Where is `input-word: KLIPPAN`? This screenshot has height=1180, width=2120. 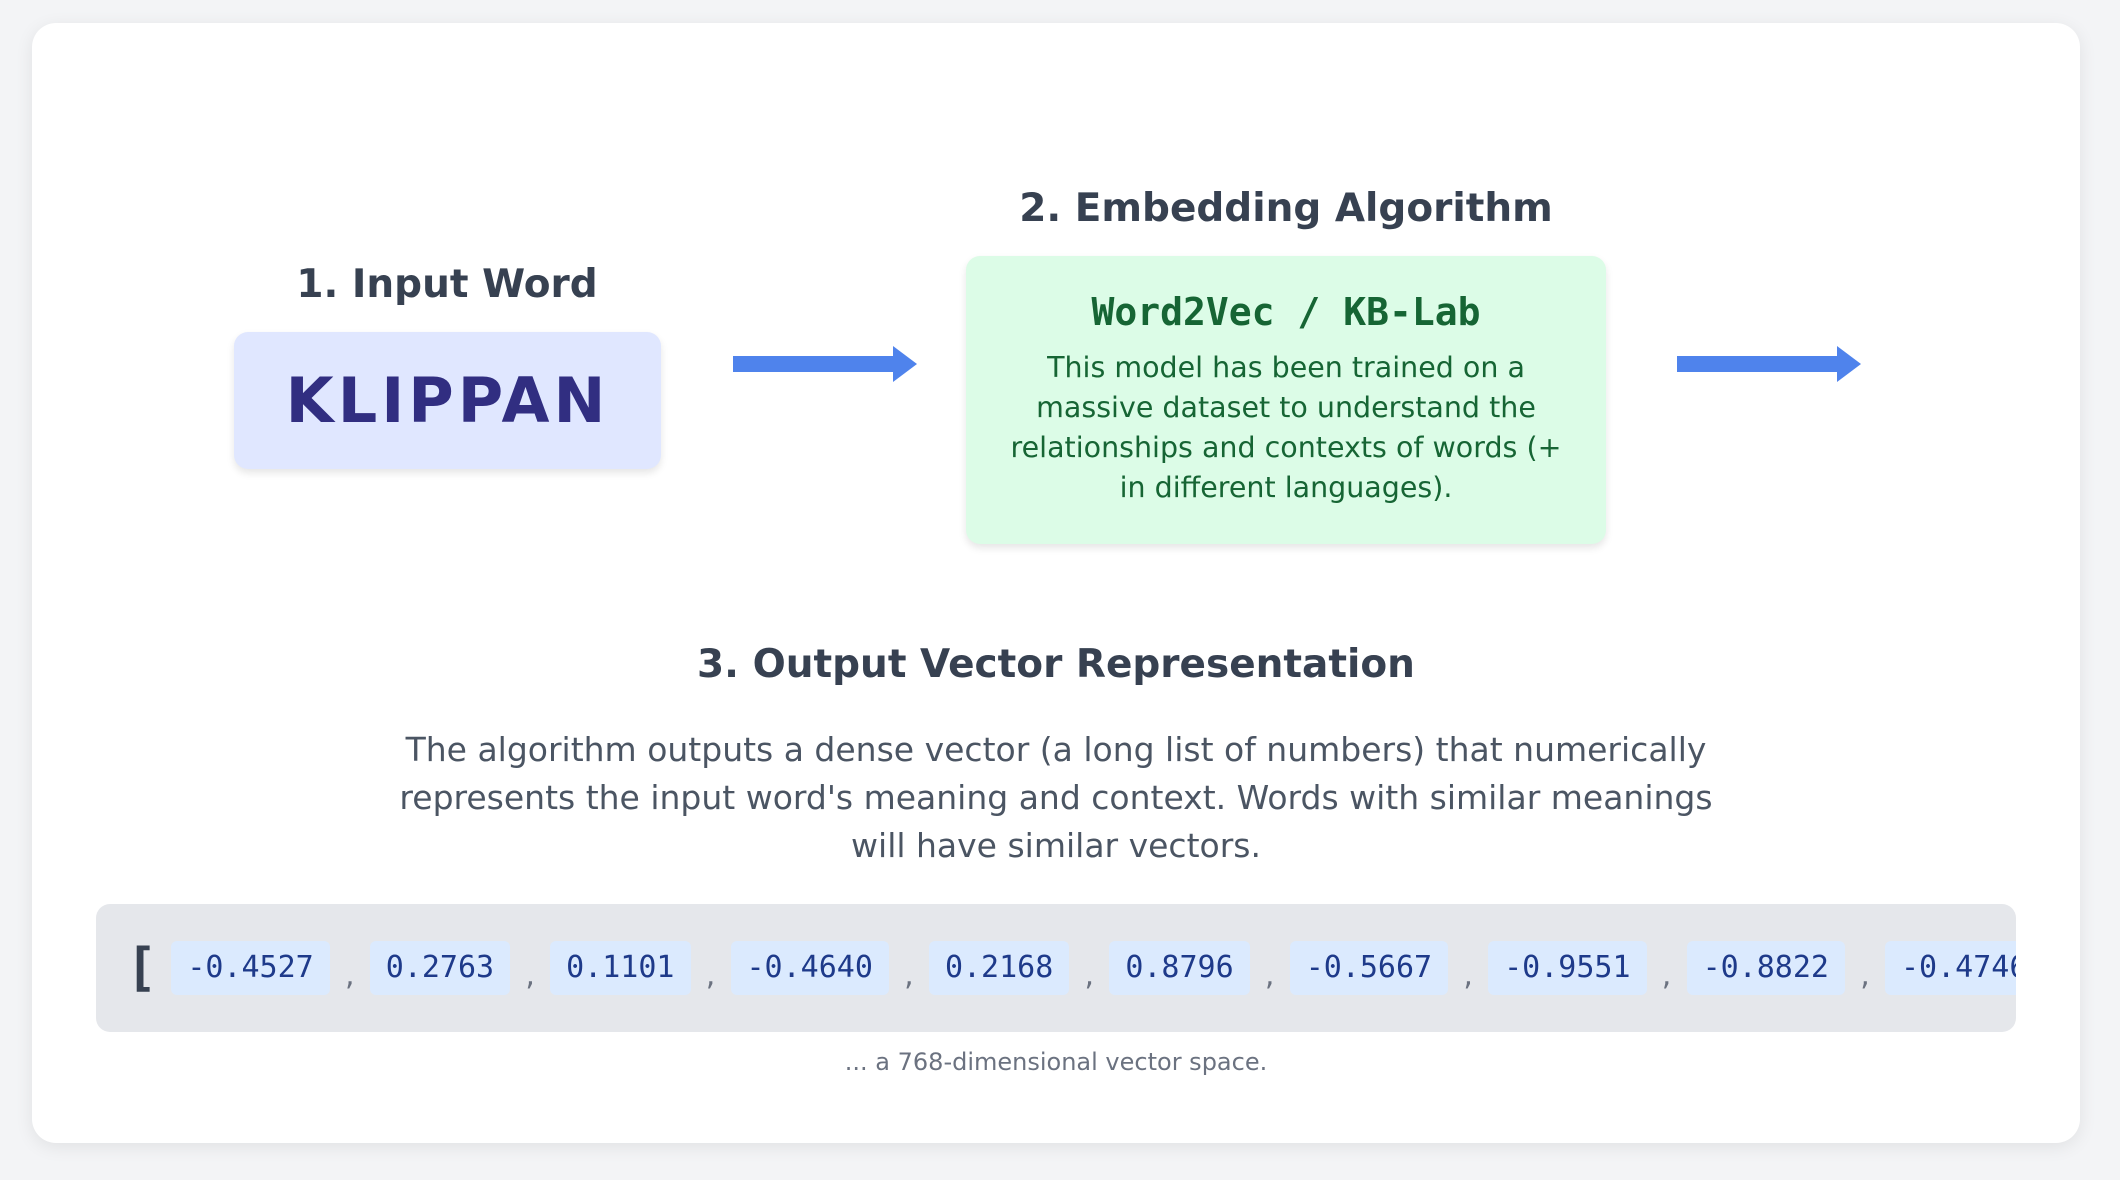
input-word: KLIPPAN is located at coordinates (447, 400).